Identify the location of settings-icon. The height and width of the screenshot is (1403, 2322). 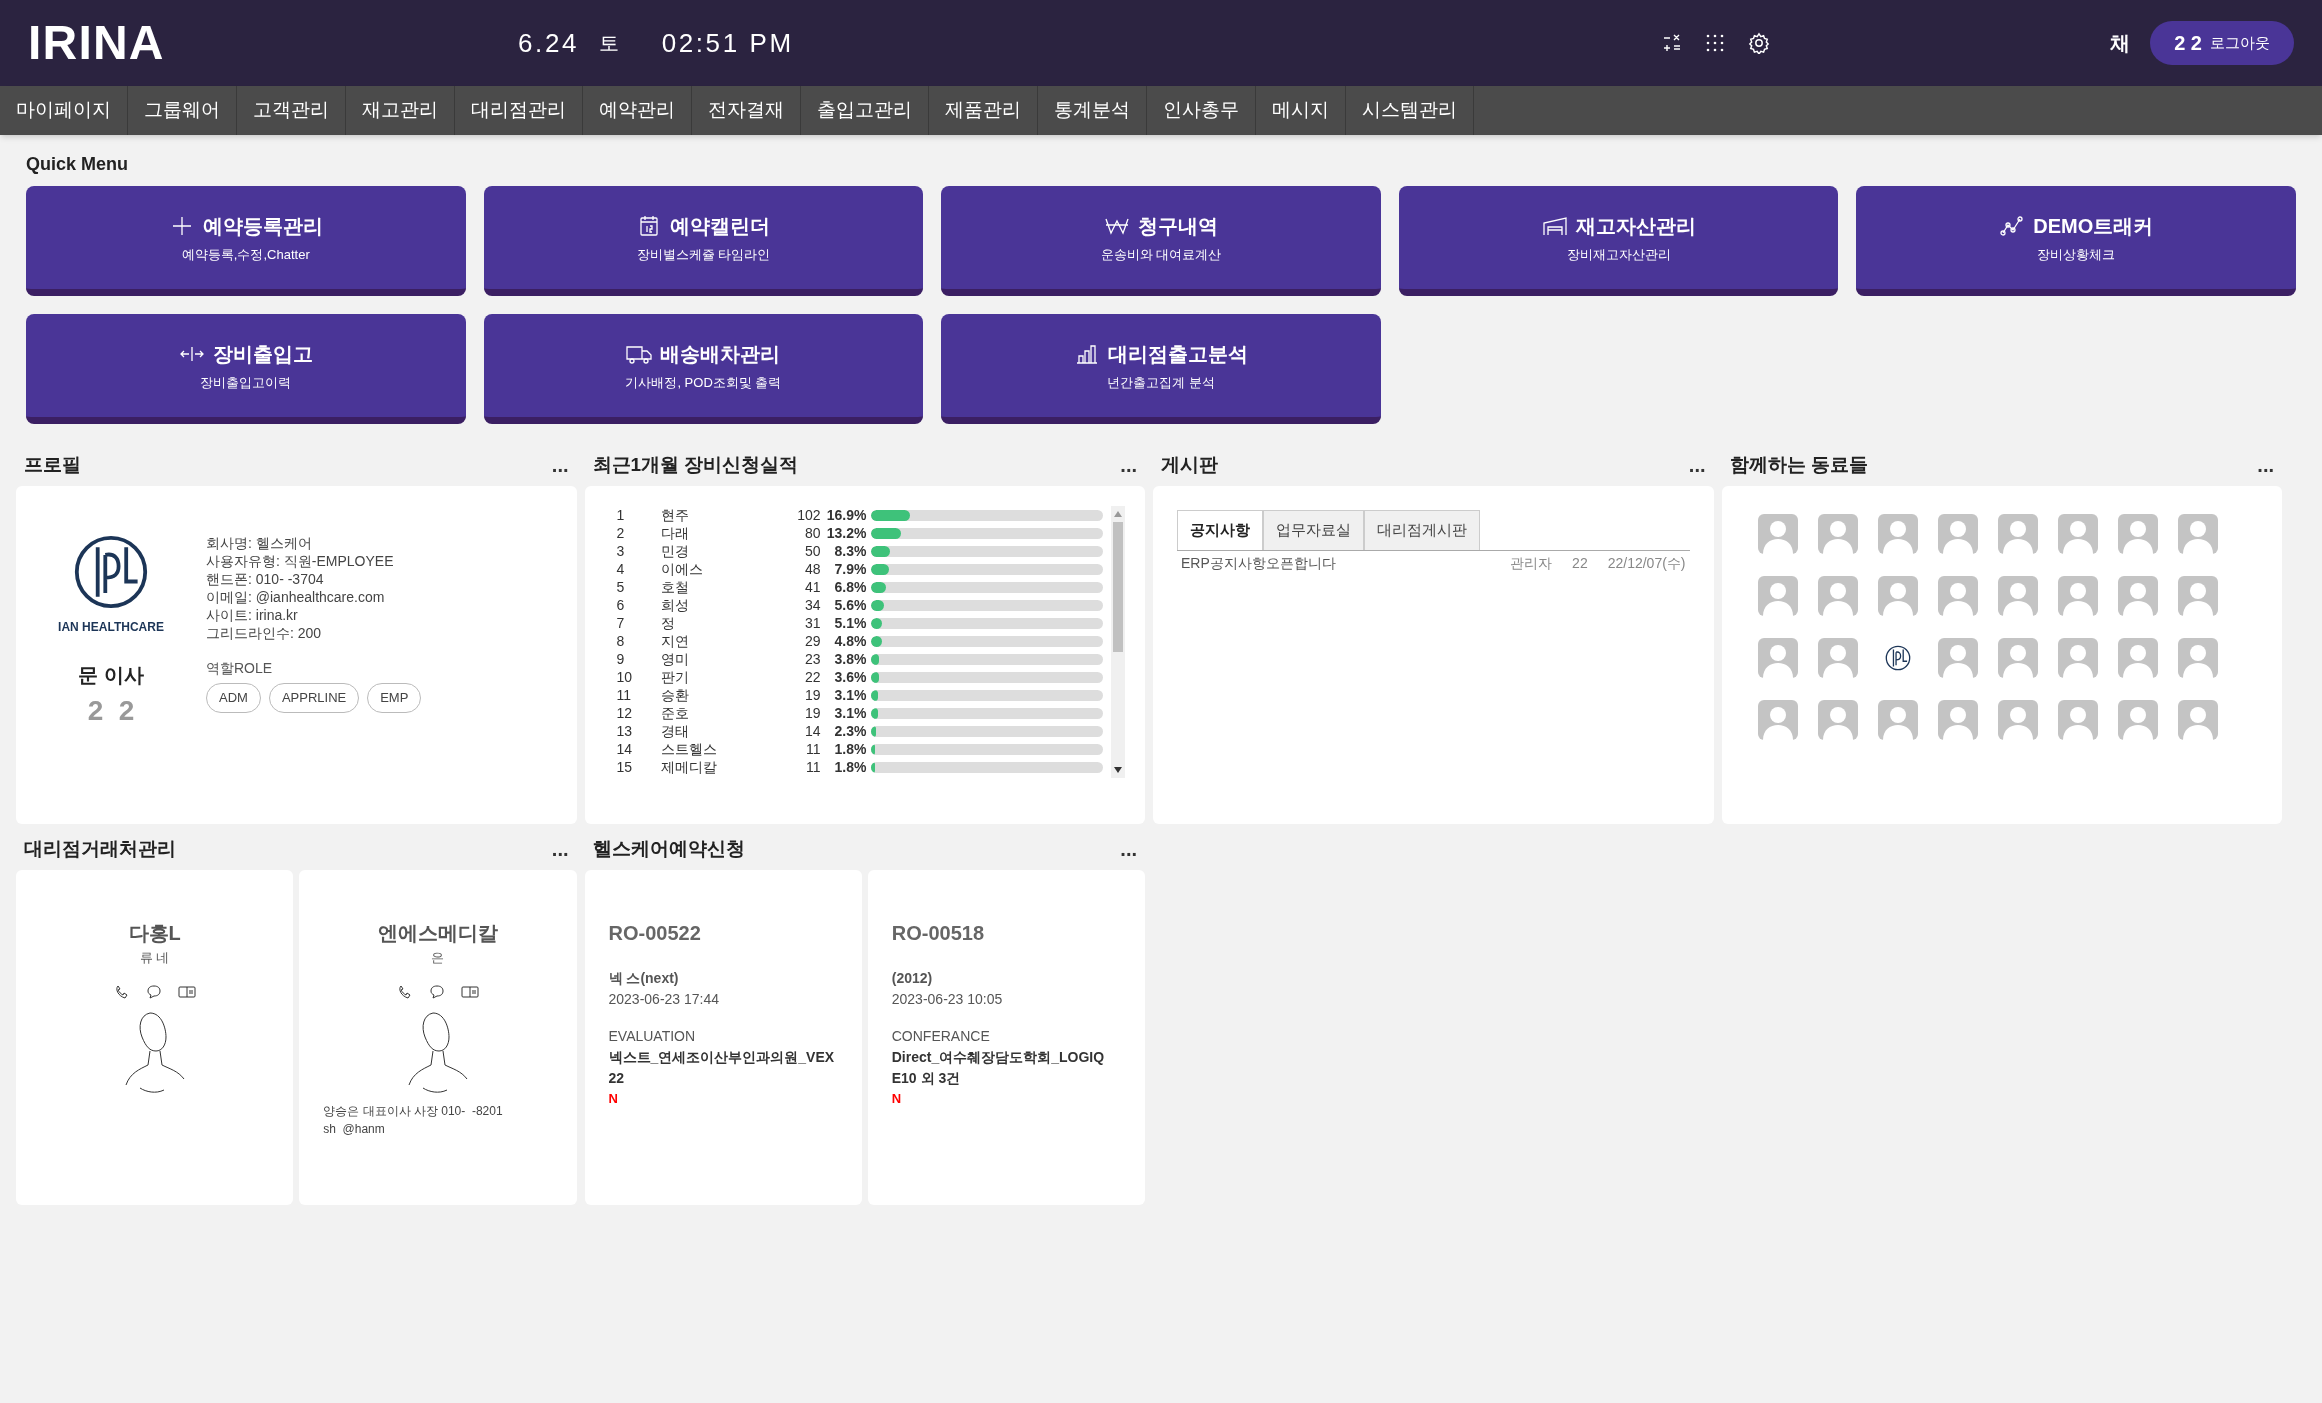
(1759, 43).